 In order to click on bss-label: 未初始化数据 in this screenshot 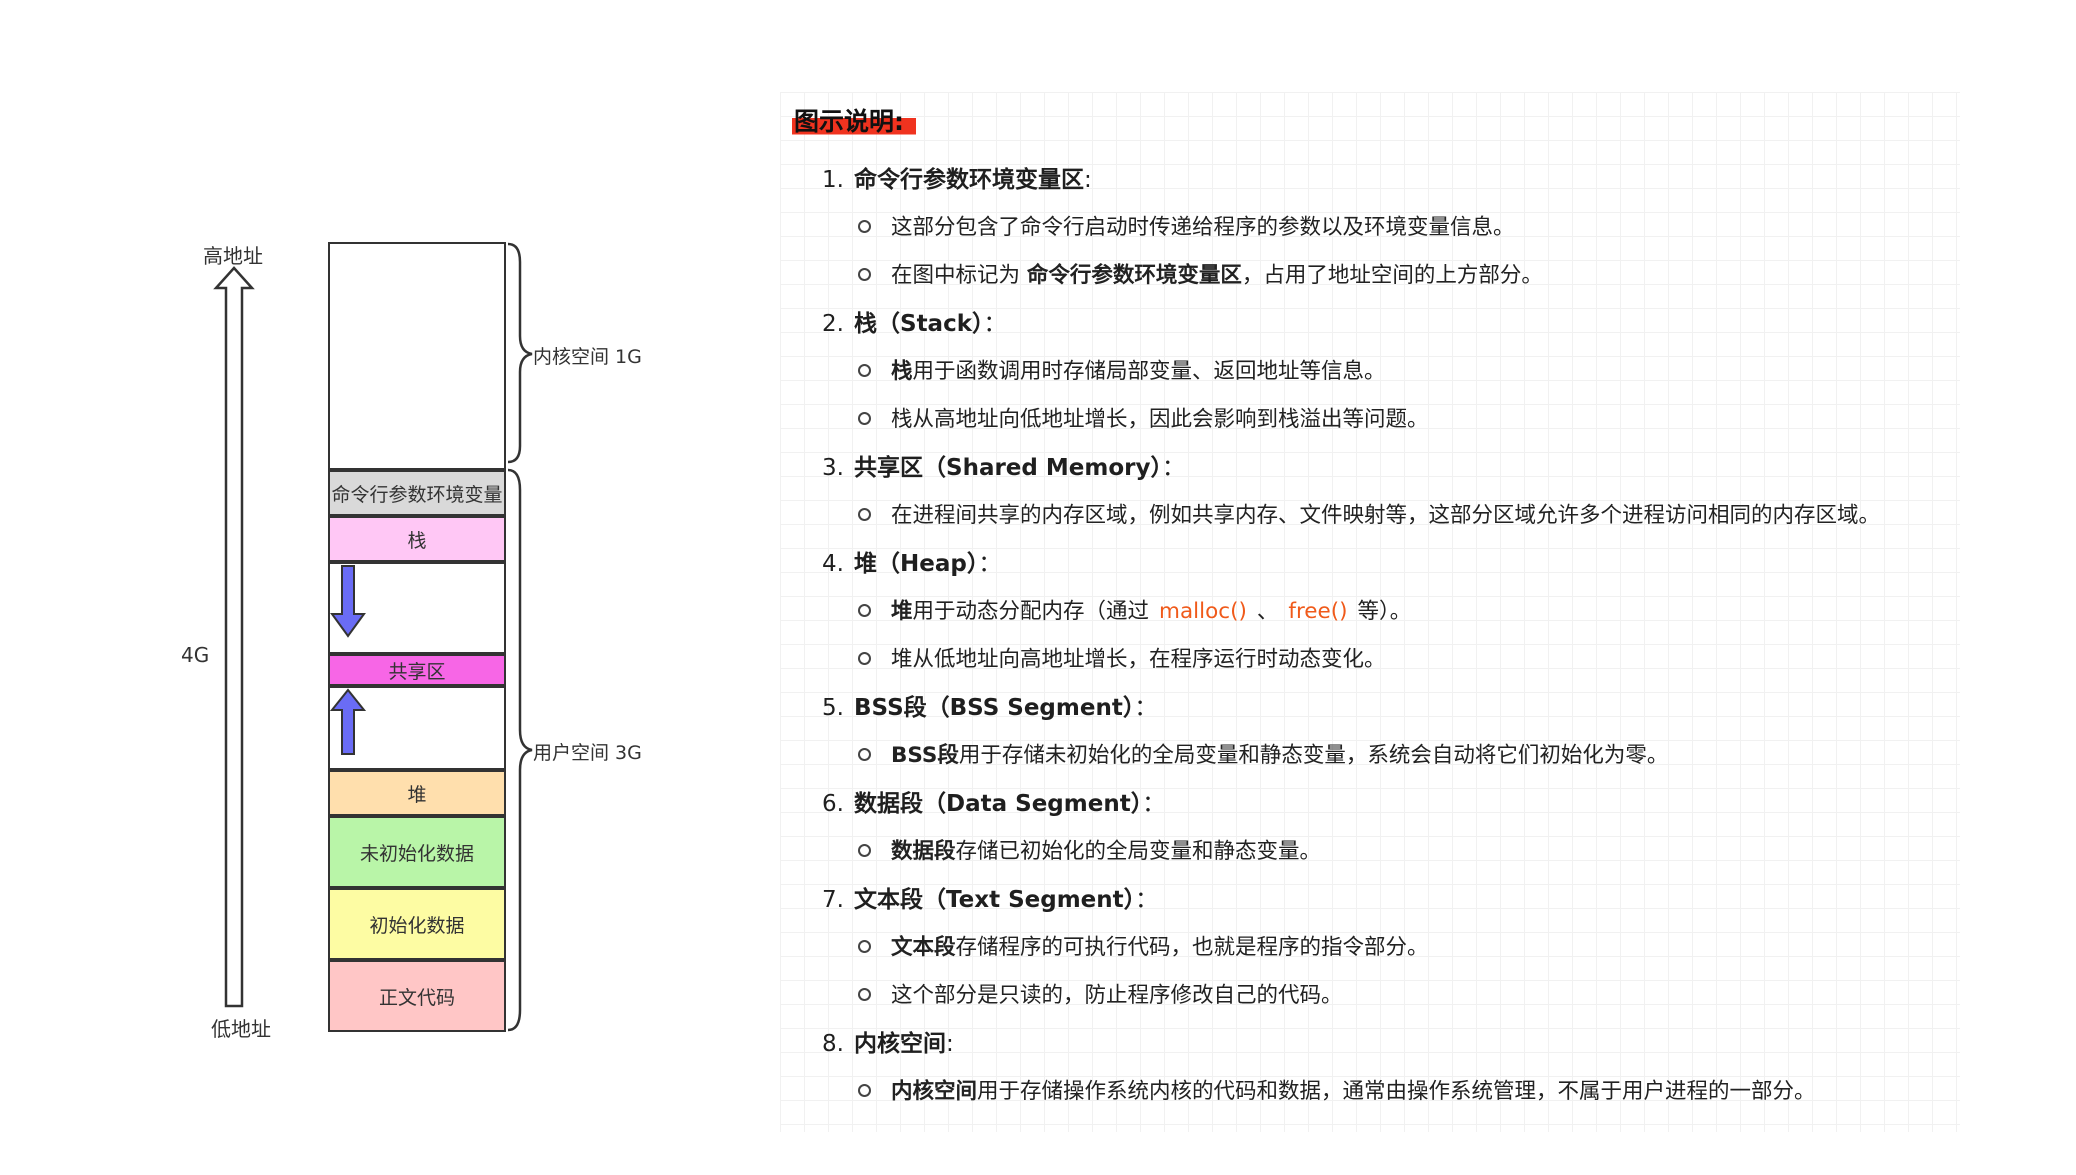, I will do `click(416, 853)`.